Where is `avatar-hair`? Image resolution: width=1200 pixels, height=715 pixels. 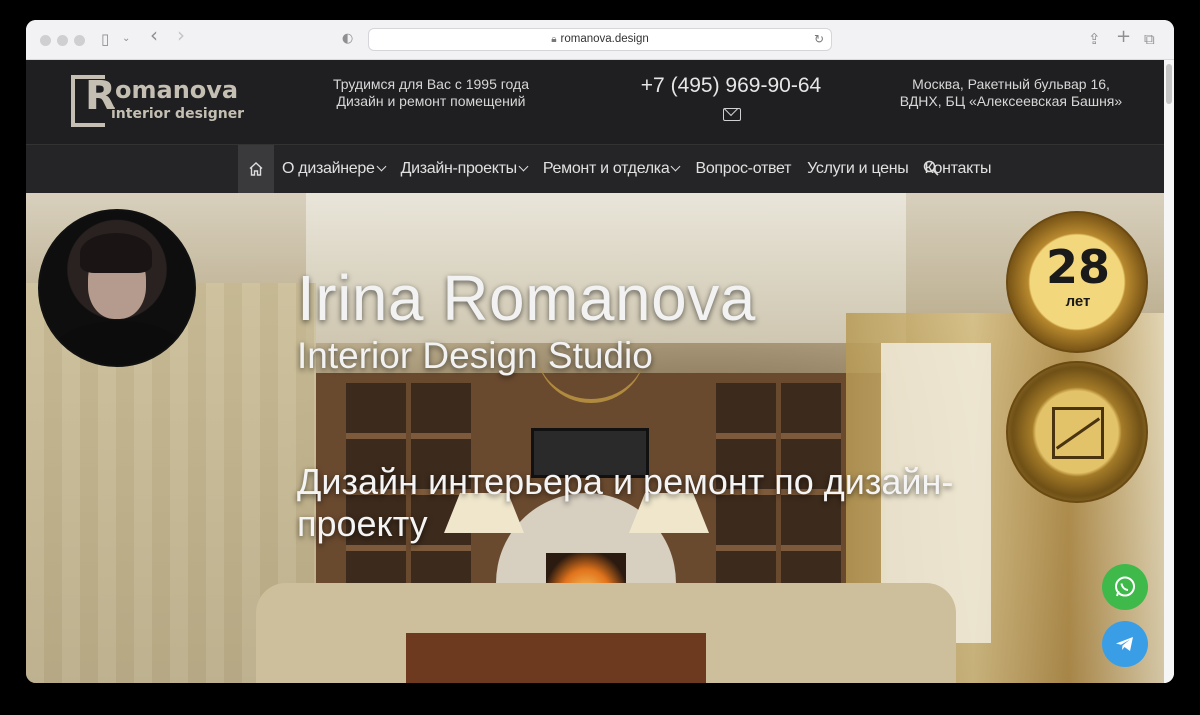 avatar-hair is located at coordinates (116, 253).